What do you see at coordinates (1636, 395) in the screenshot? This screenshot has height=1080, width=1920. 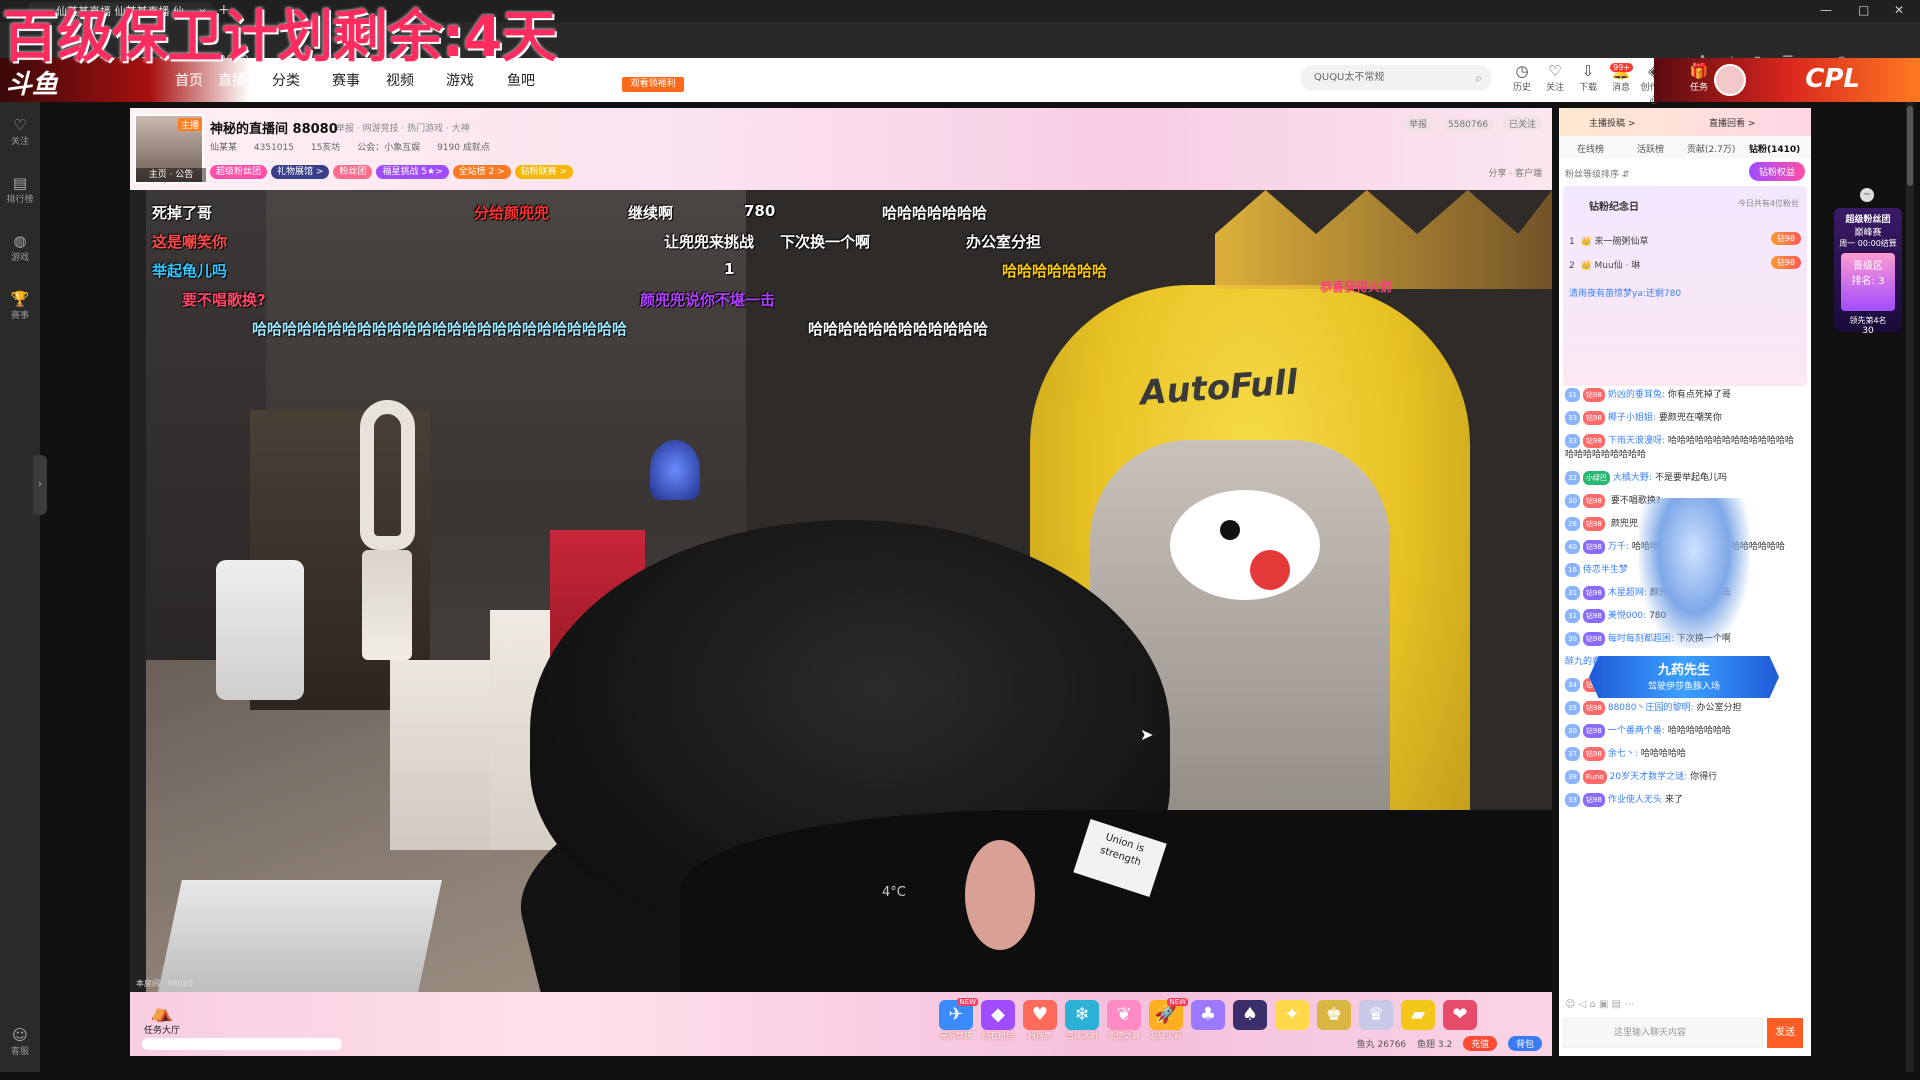 I see `chat-username: 奶凶的垂耳兔:` at bounding box center [1636, 395].